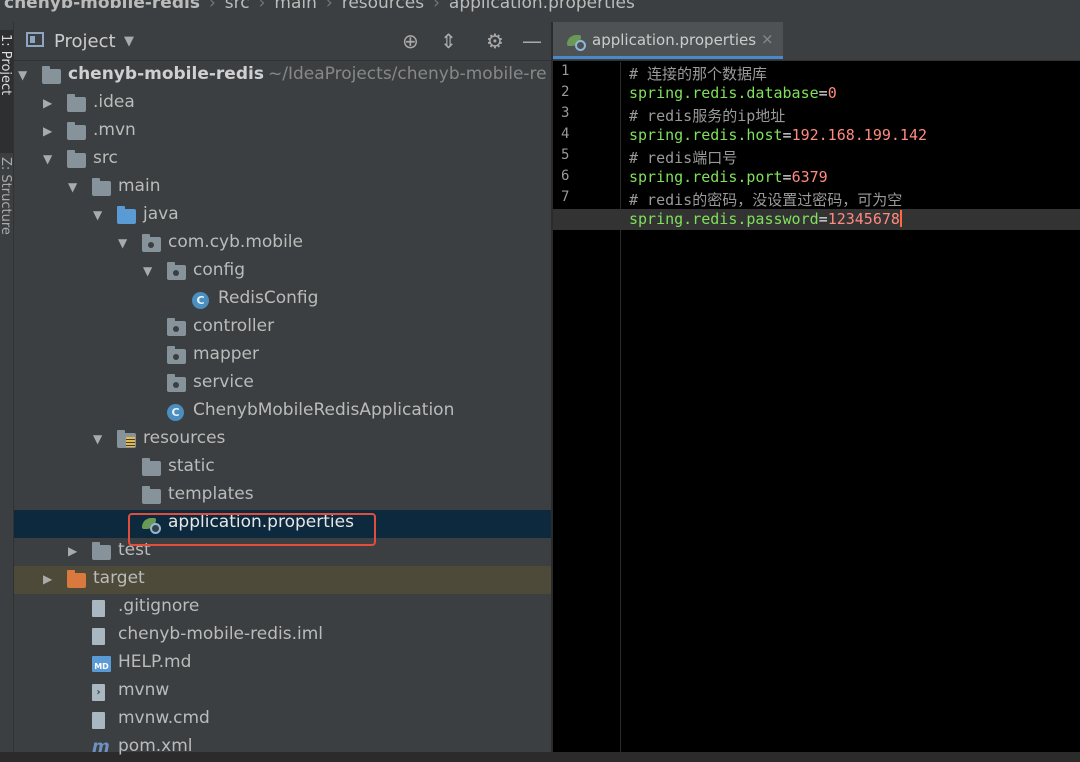 The image size is (1080, 762). I want to click on code-line: 4 spring.redis.host=192.168.199.142, so click(816, 135).